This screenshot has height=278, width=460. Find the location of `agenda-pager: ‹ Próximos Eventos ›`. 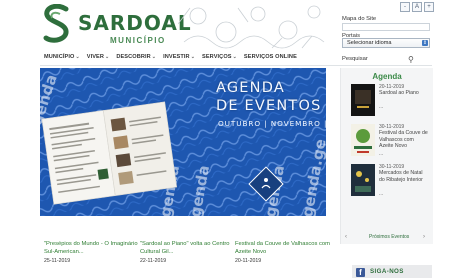

agenda-pager: ‹ Próximos Eventos › is located at coordinates (387, 237).